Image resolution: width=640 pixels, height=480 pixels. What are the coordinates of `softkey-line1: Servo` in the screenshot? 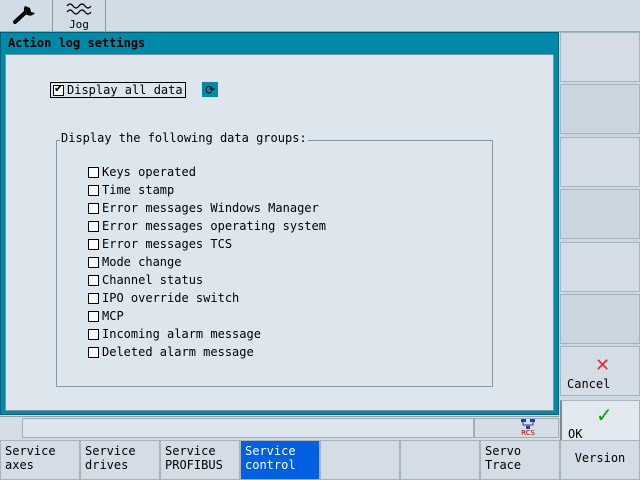 It's located at (503, 451).